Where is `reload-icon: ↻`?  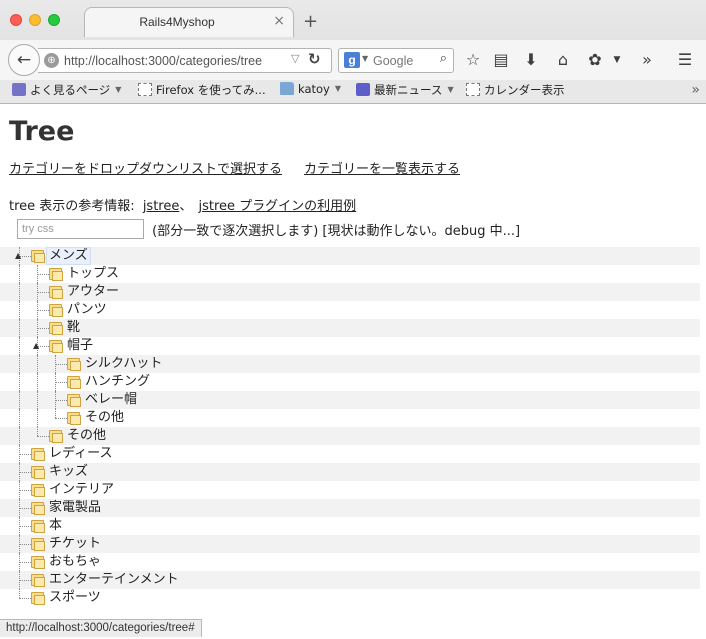
reload-icon: ↻ is located at coordinates (314, 59).